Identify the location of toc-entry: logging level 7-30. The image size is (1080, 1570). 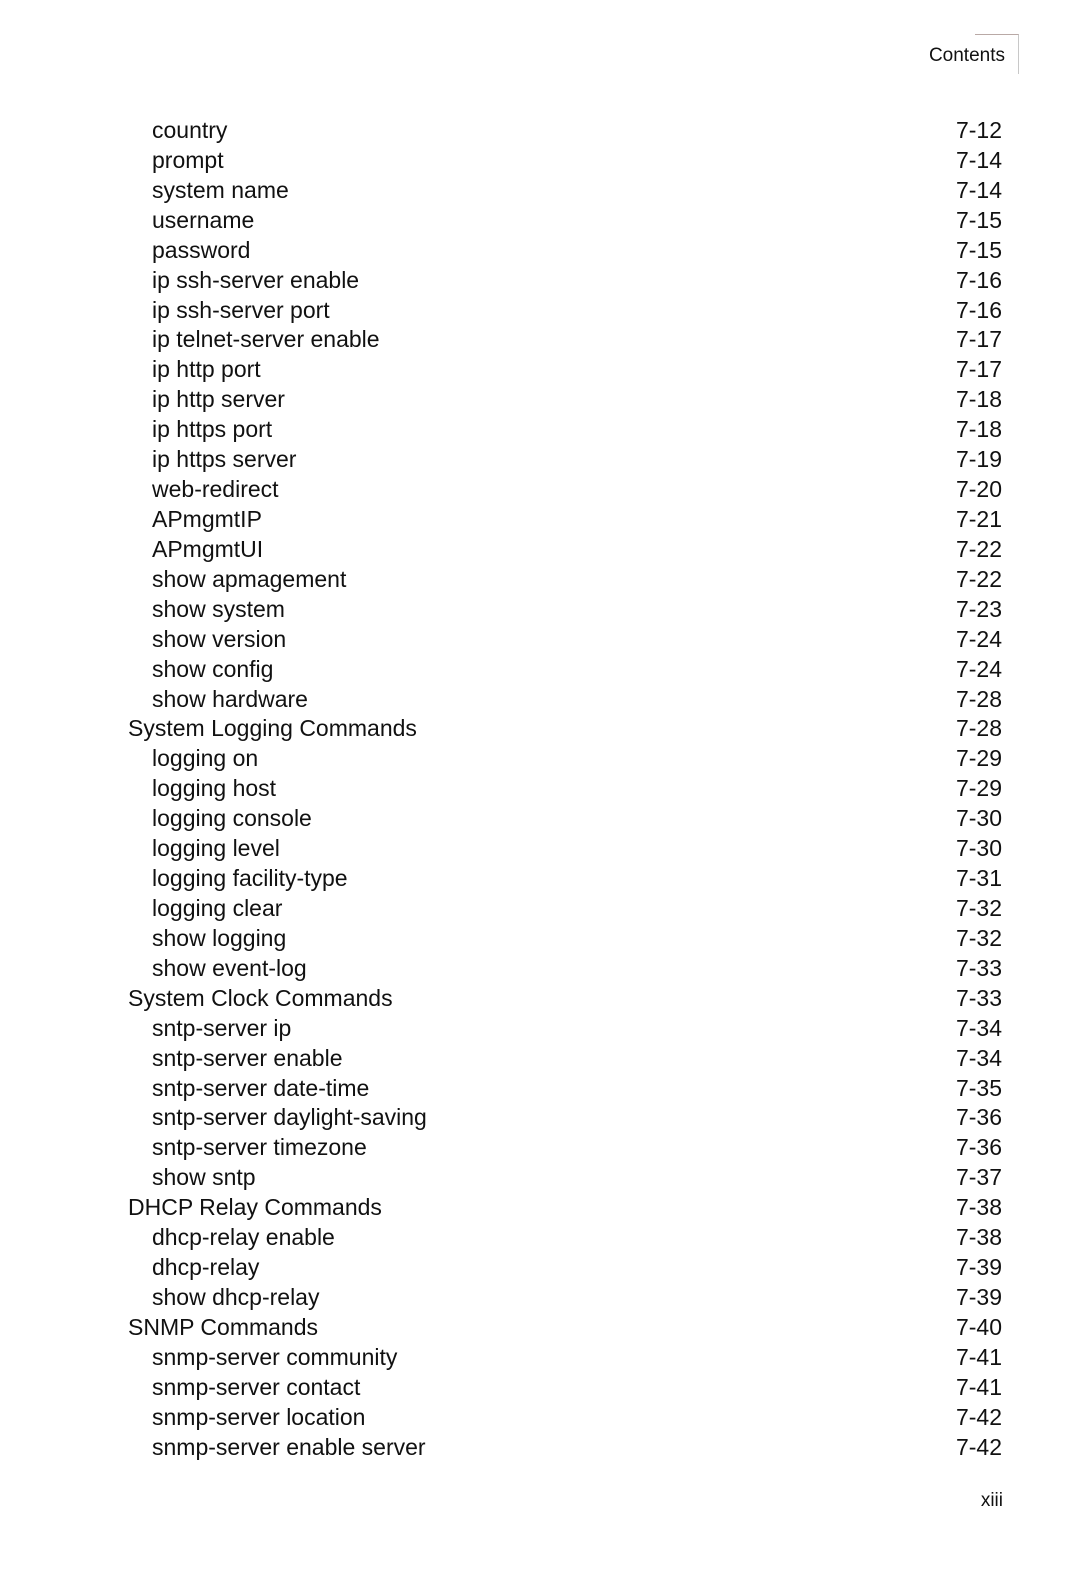
(540, 849).